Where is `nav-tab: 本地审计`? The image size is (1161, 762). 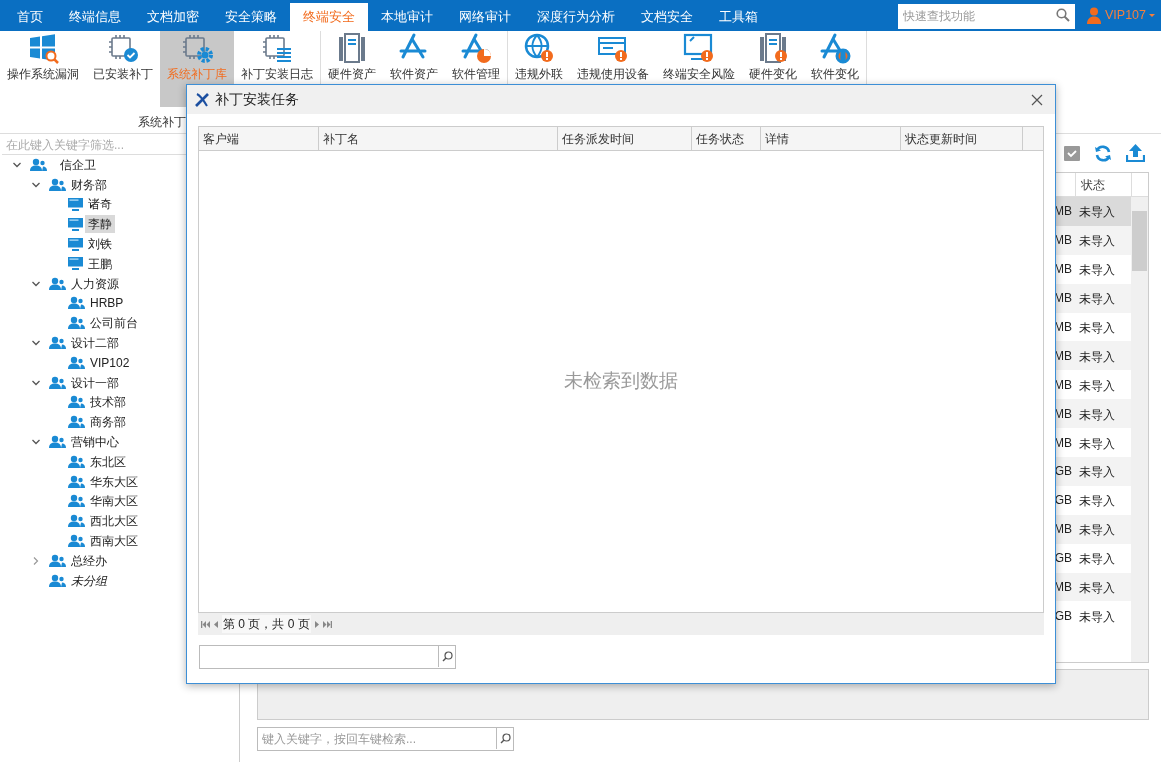
nav-tab: 本地审计 is located at coordinates (407, 17).